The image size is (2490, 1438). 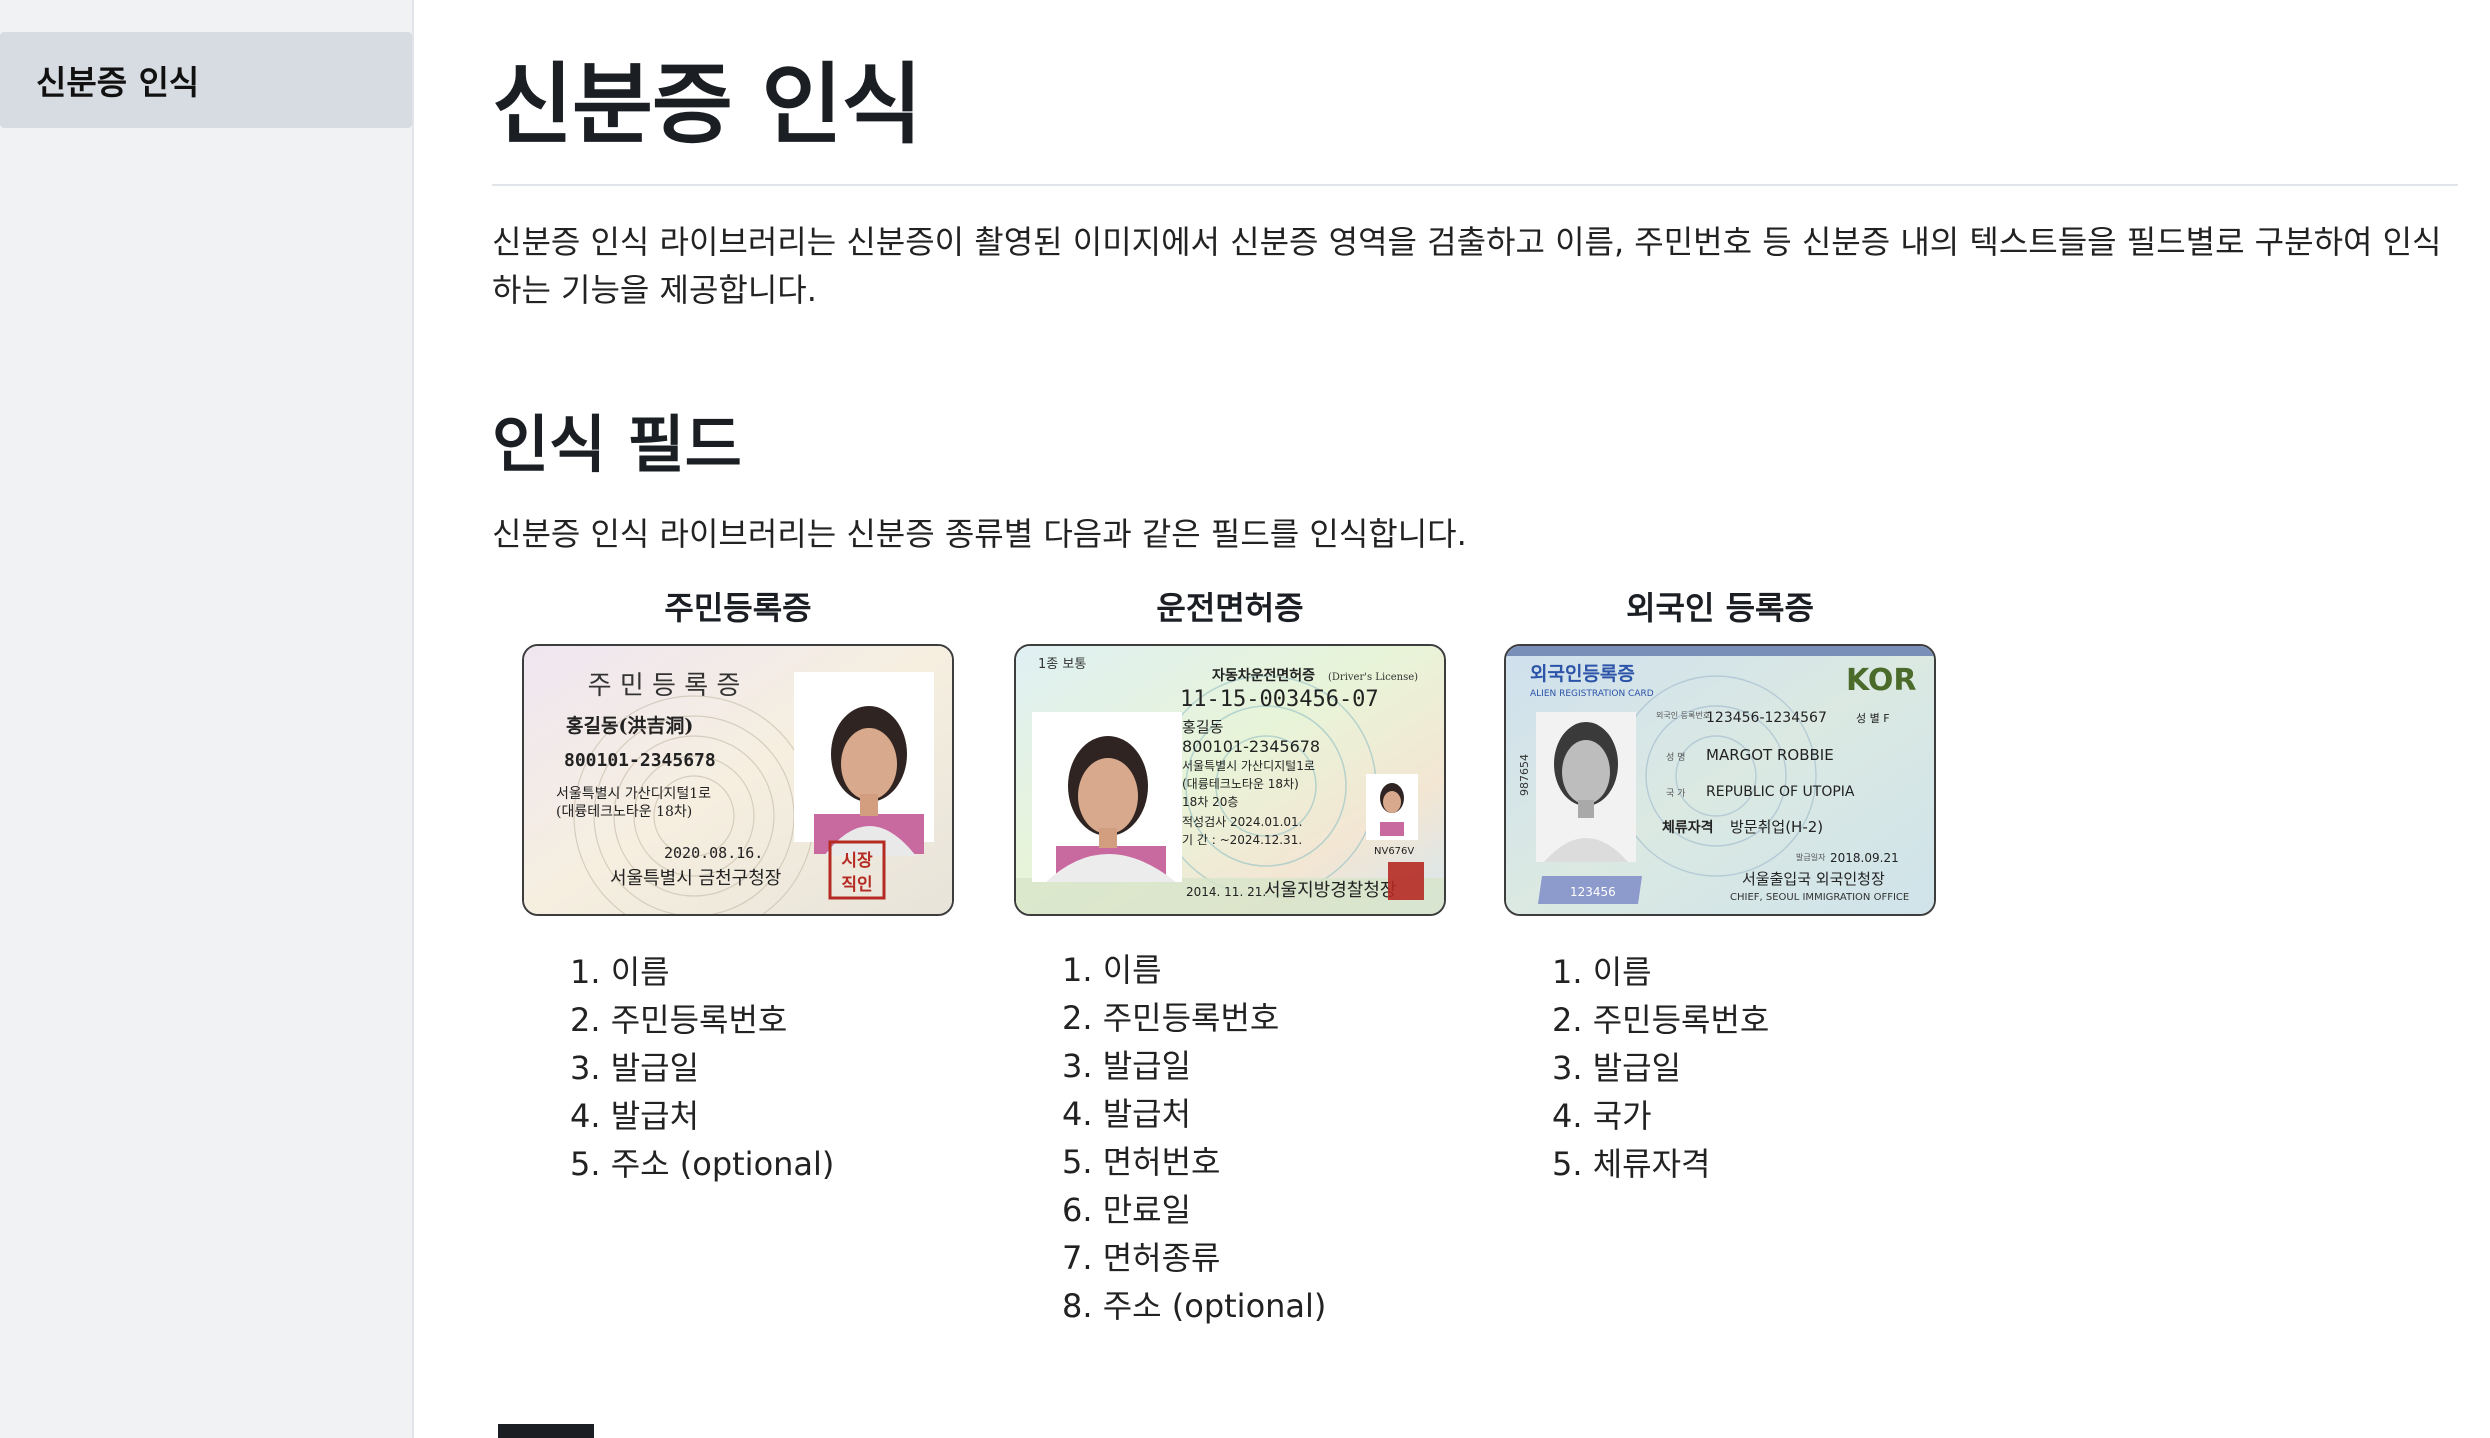 I want to click on card-name: 홍길동(洪吉洞), so click(x=629, y=725).